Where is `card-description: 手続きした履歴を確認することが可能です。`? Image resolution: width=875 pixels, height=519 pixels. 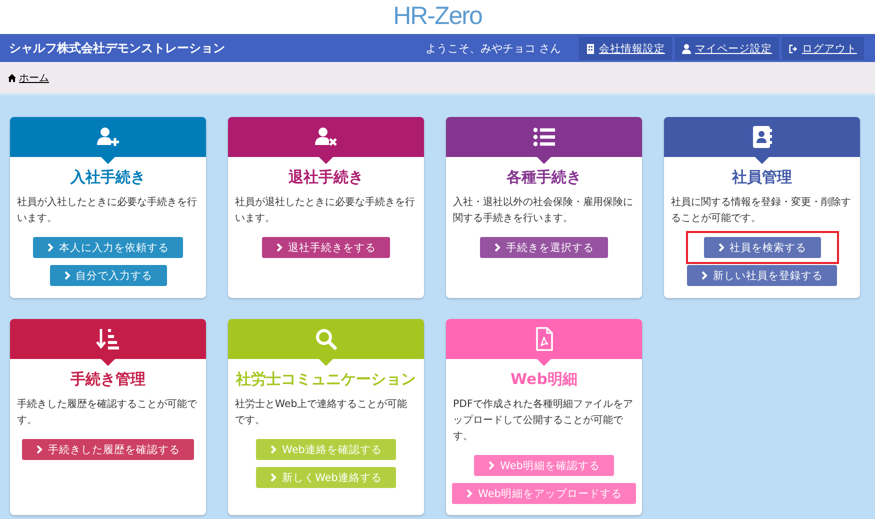
card-description: 手続きした履歴を確認することが可能です。 is located at coordinates (107, 413).